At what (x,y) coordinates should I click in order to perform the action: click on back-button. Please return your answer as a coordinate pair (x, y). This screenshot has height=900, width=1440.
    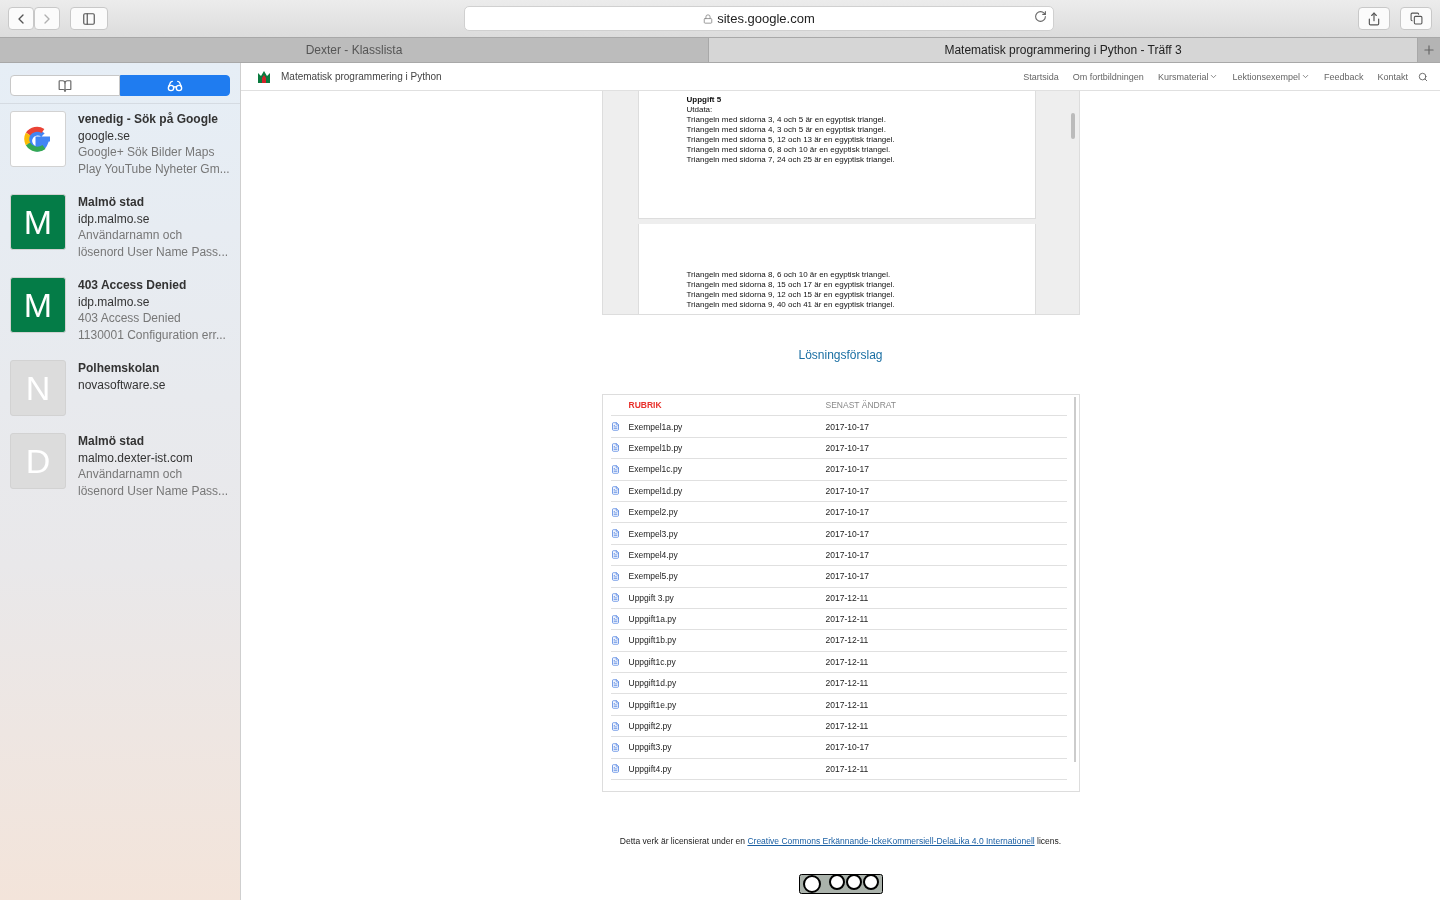
    Looking at the image, I should click on (21, 18).